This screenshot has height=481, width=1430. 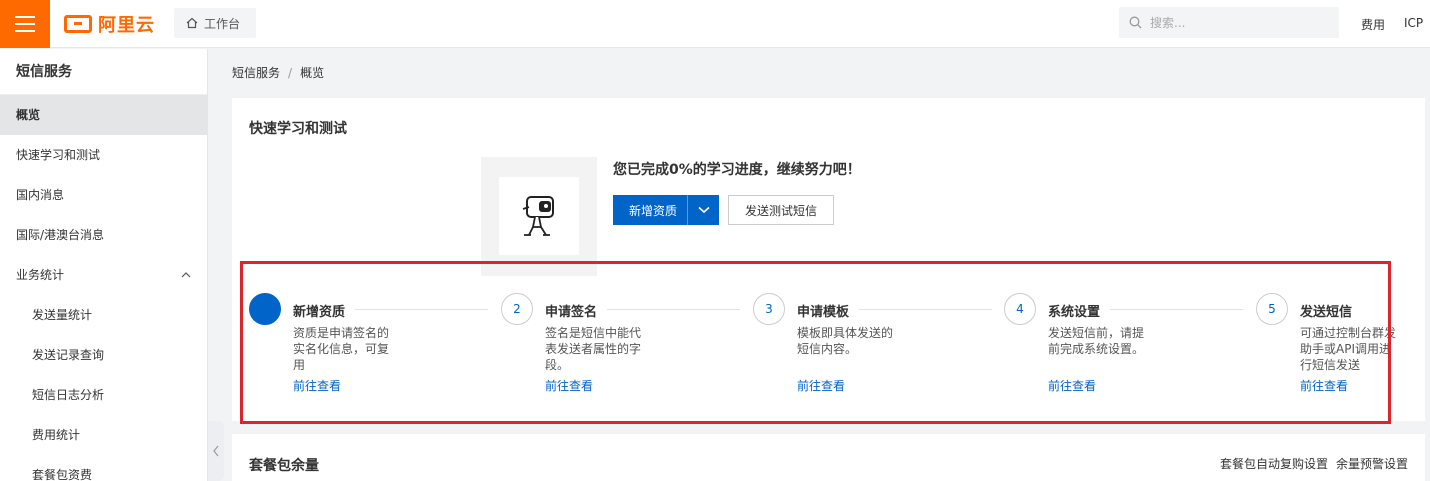 What do you see at coordinates (769, 309) in the screenshot?
I see `step-indicator: 3` at bounding box center [769, 309].